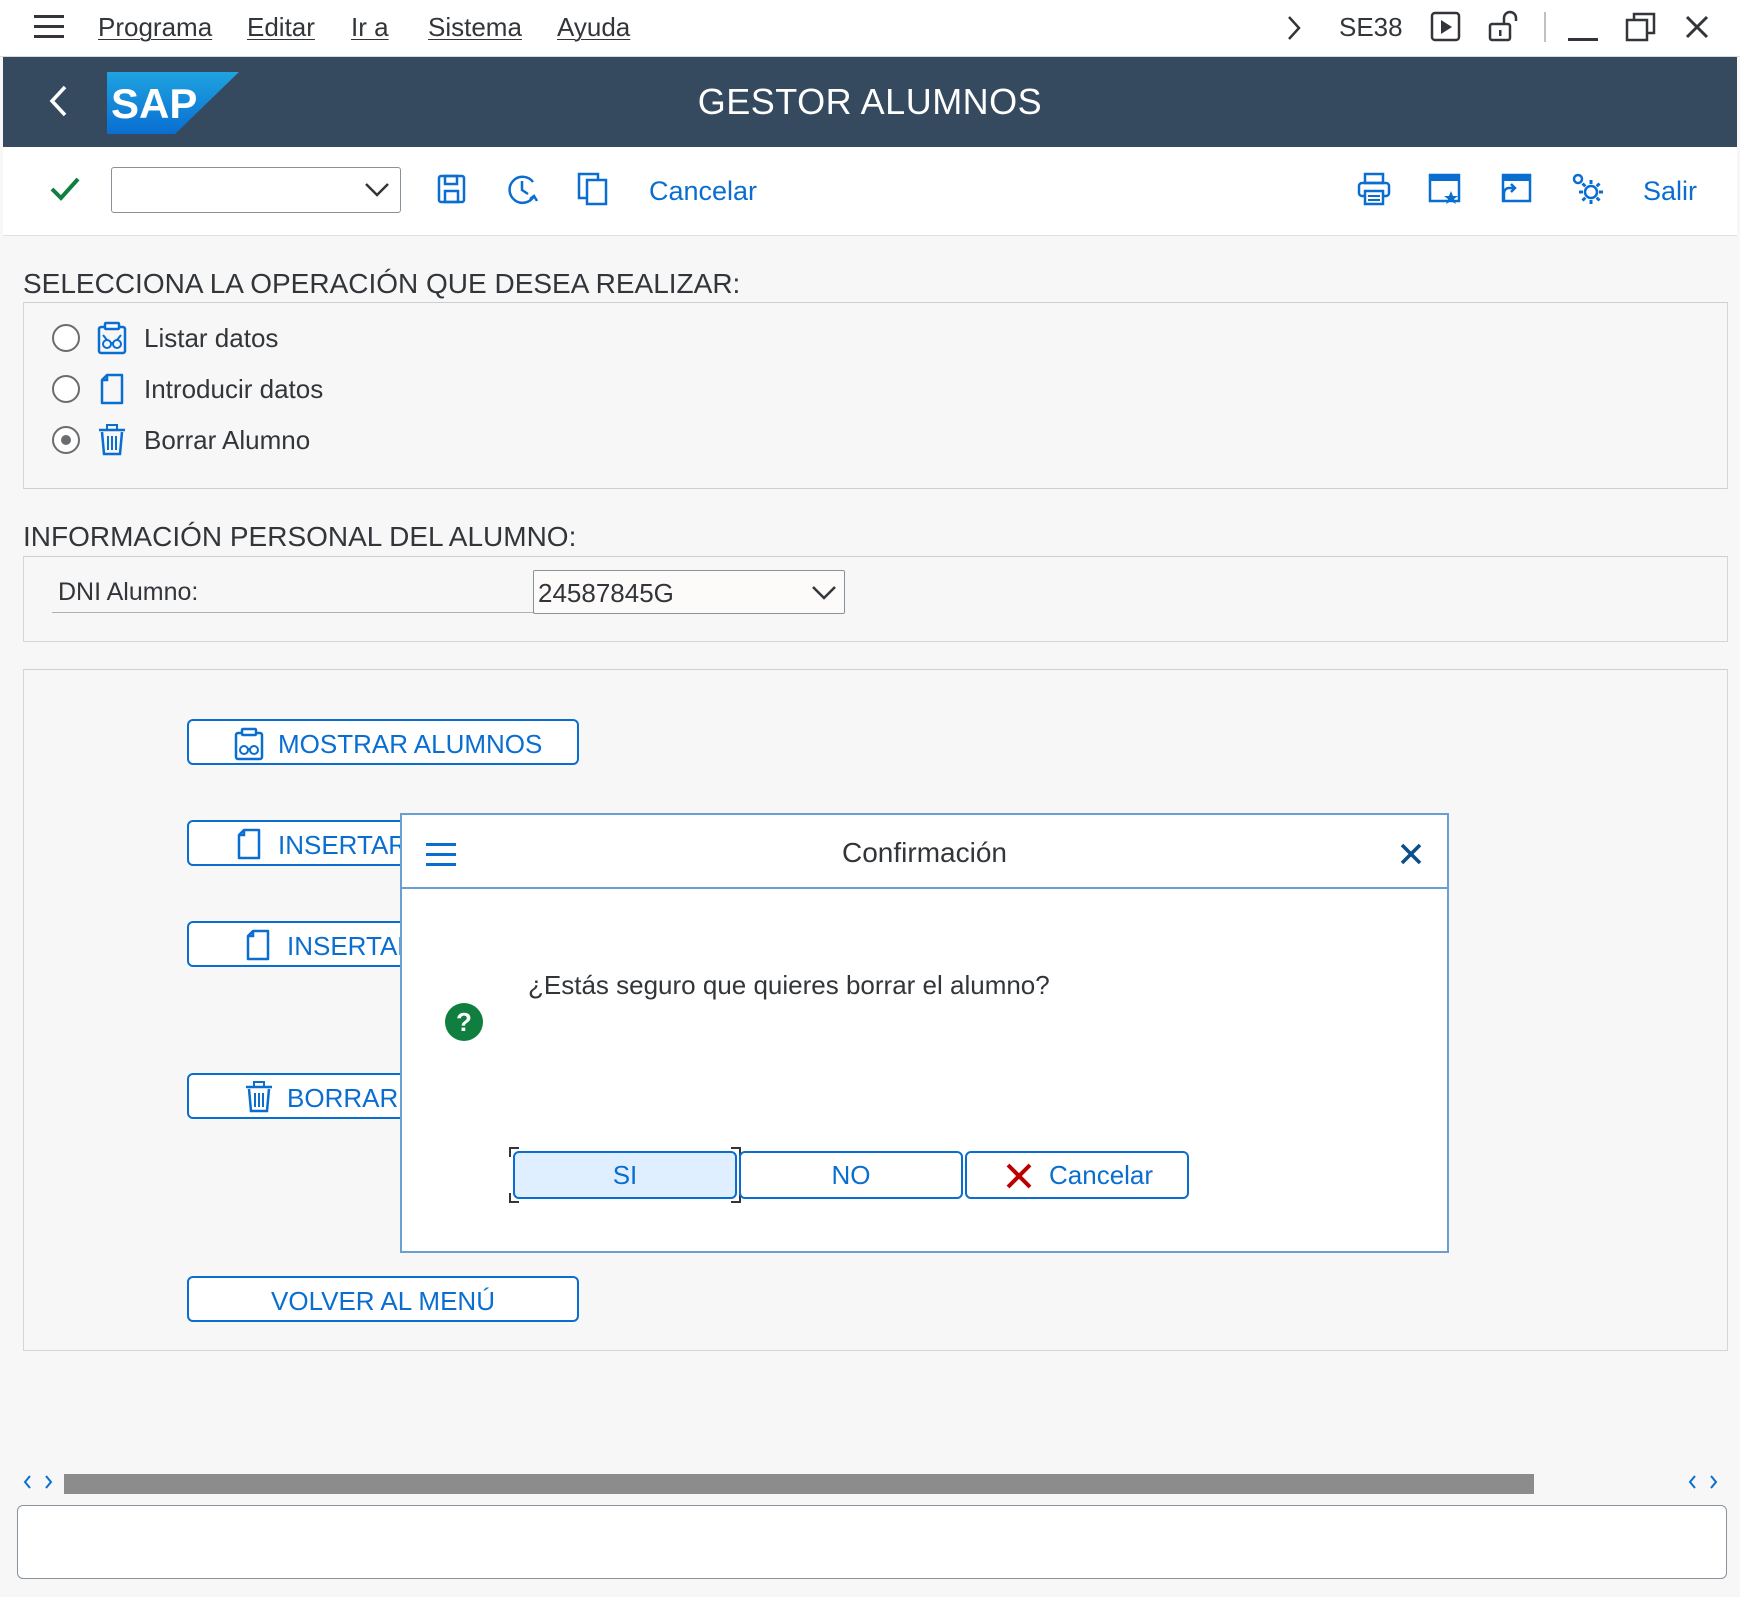  What do you see at coordinates (523, 190) in the screenshot?
I see `history-icon` at bounding box center [523, 190].